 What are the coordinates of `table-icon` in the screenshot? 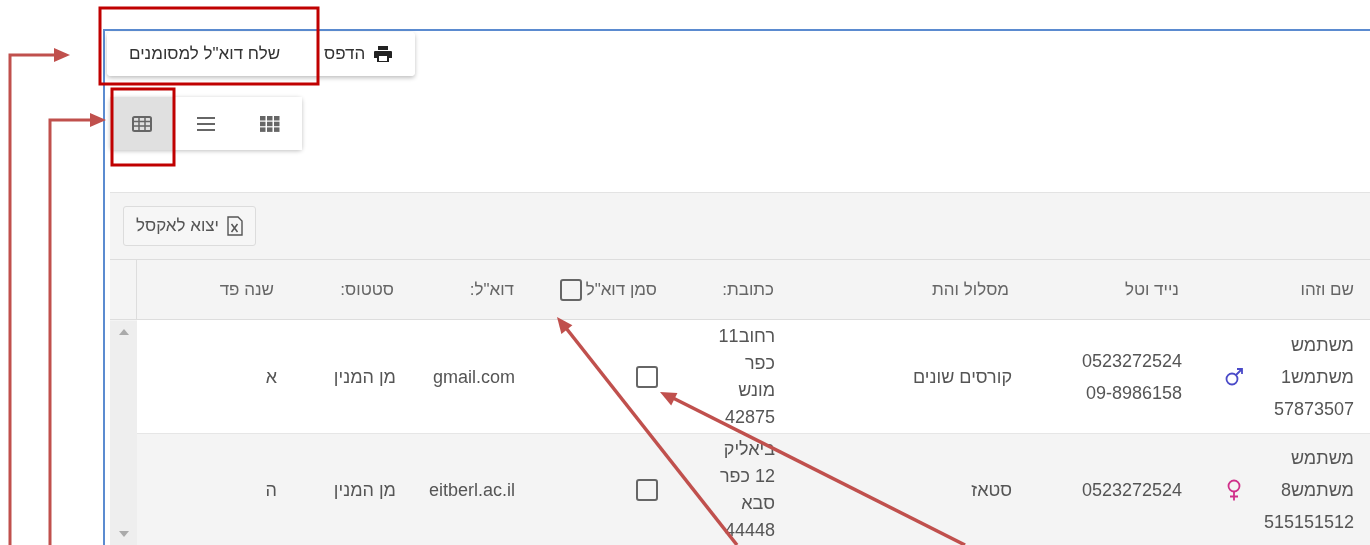 It's located at (142, 123).